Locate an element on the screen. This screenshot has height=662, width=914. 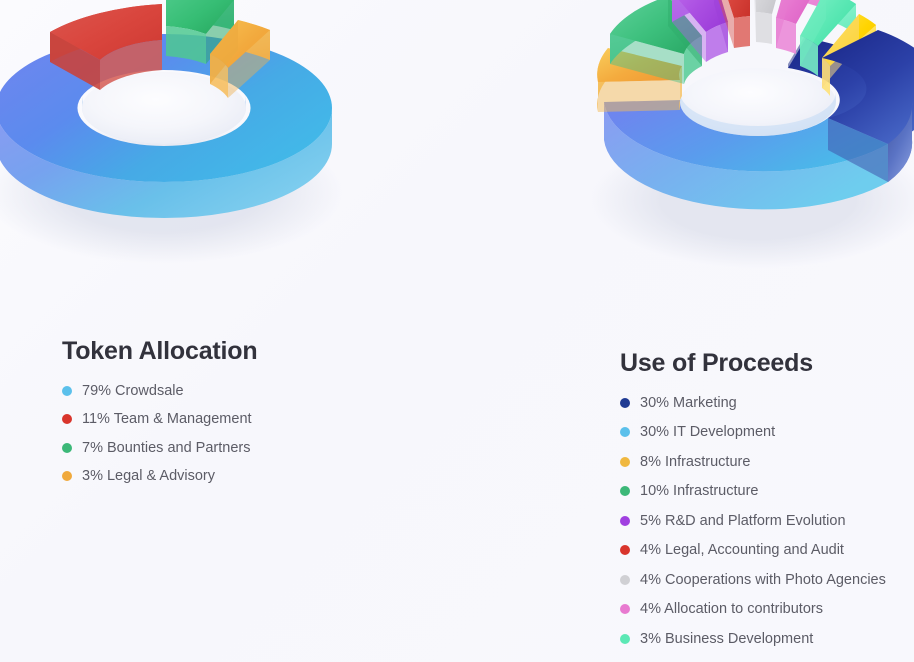
slice-grey-capL is located at coordinates (755, 21).